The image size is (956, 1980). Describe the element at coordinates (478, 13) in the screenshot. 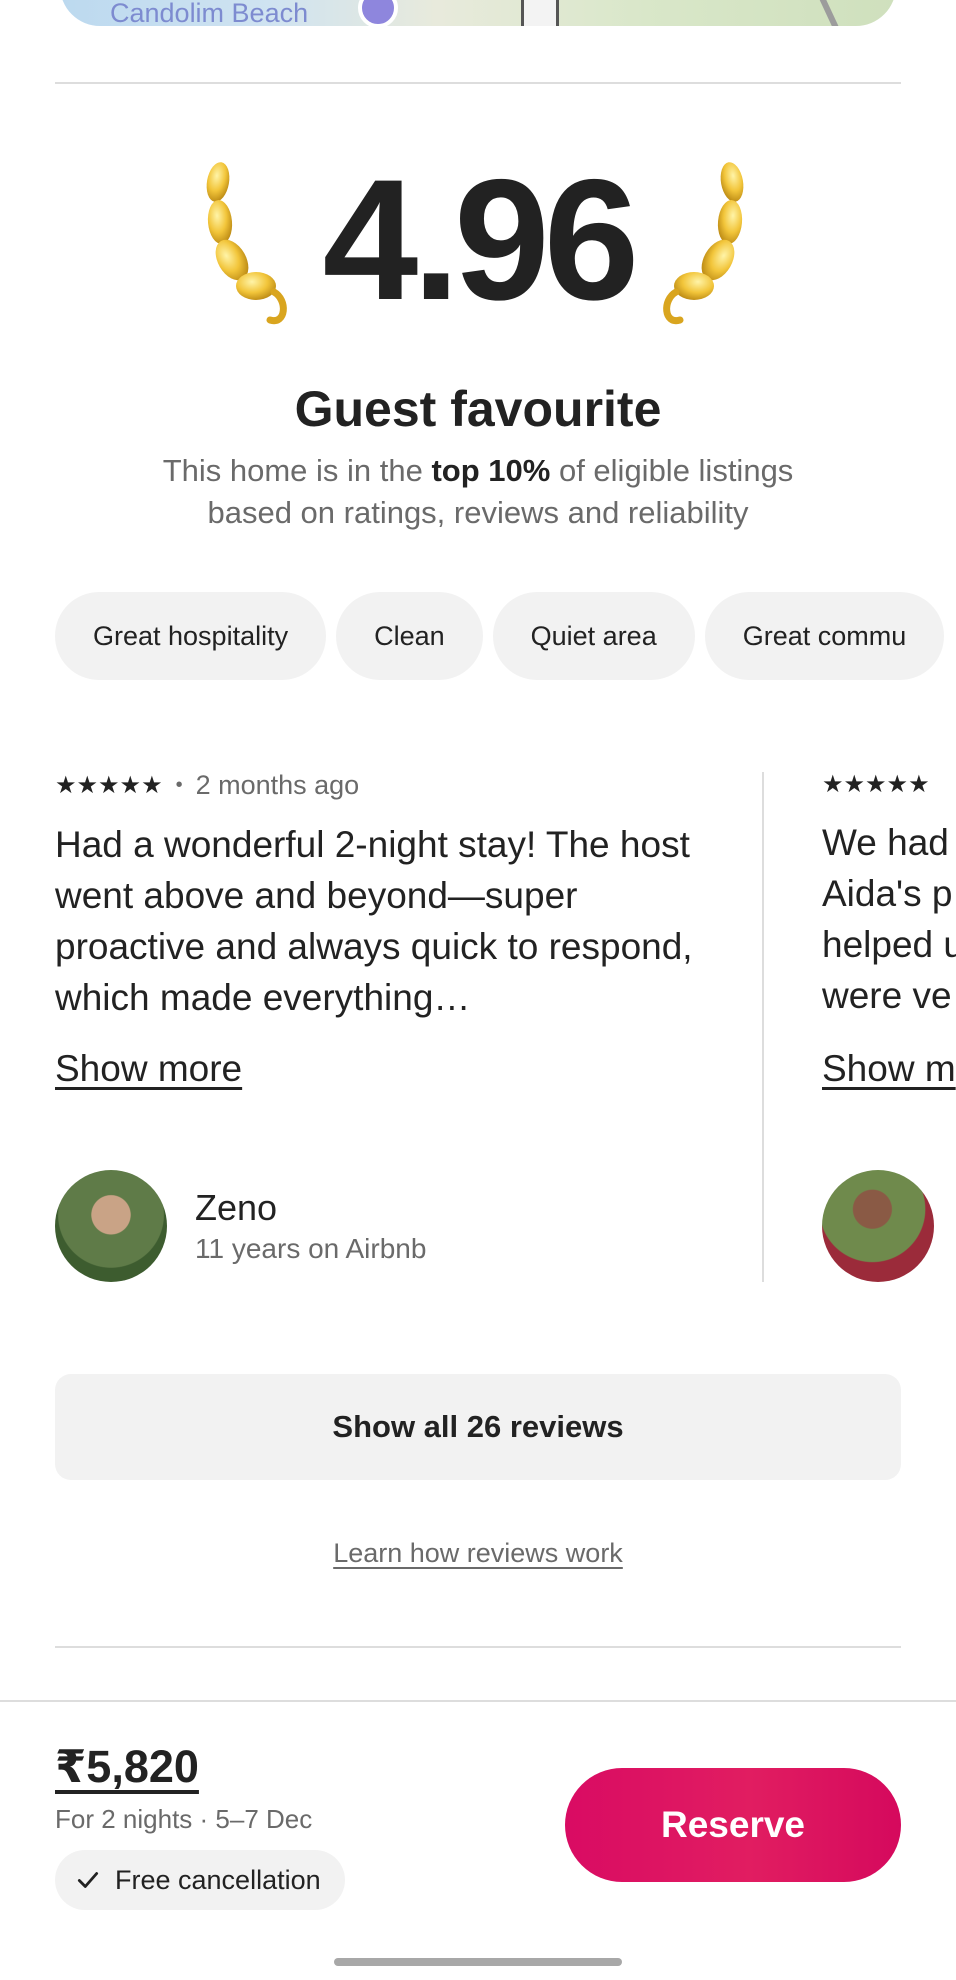

I see `map-preview: Candolim Beach` at that location.